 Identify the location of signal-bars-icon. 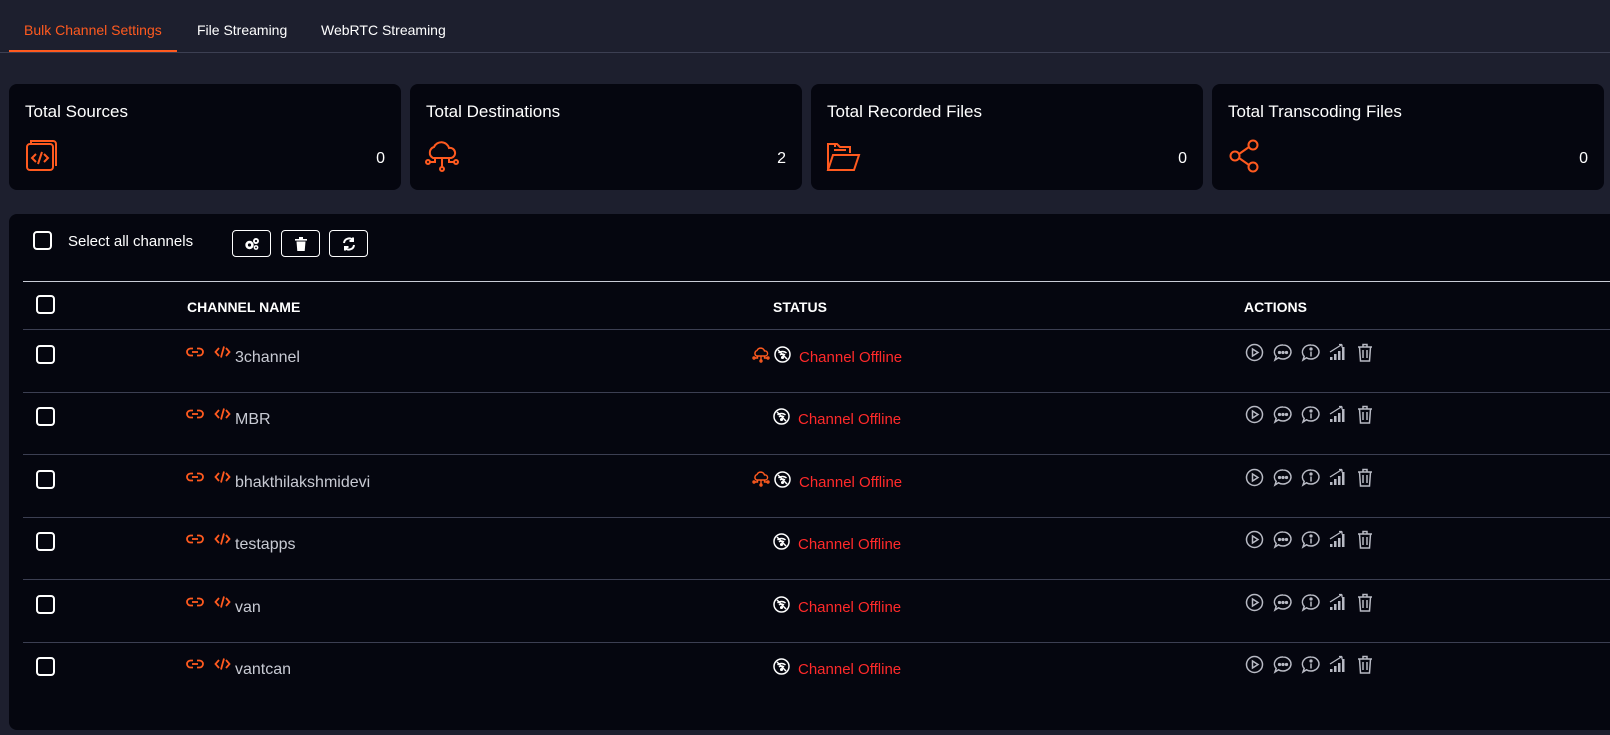
(1338, 353).